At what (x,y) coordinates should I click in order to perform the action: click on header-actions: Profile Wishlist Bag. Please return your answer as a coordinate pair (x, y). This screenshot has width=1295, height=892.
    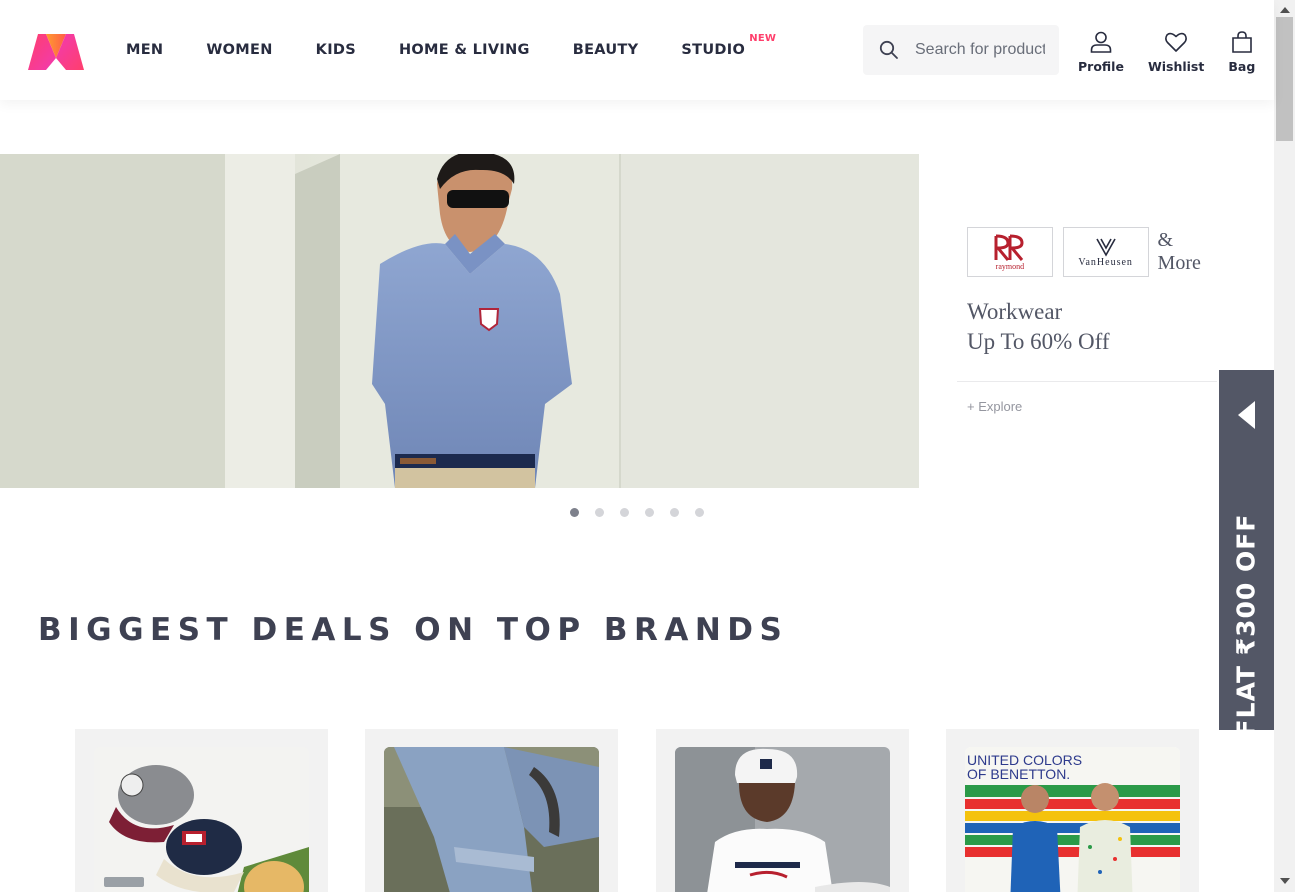
    Looking at the image, I should click on (1178, 52).